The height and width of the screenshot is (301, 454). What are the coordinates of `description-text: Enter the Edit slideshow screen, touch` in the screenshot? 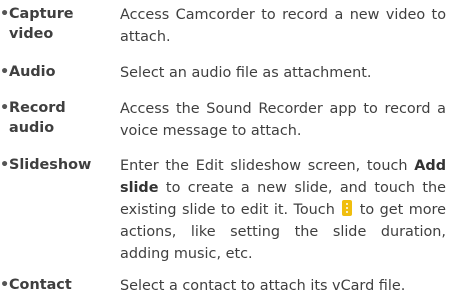 It's located at (267, 166).